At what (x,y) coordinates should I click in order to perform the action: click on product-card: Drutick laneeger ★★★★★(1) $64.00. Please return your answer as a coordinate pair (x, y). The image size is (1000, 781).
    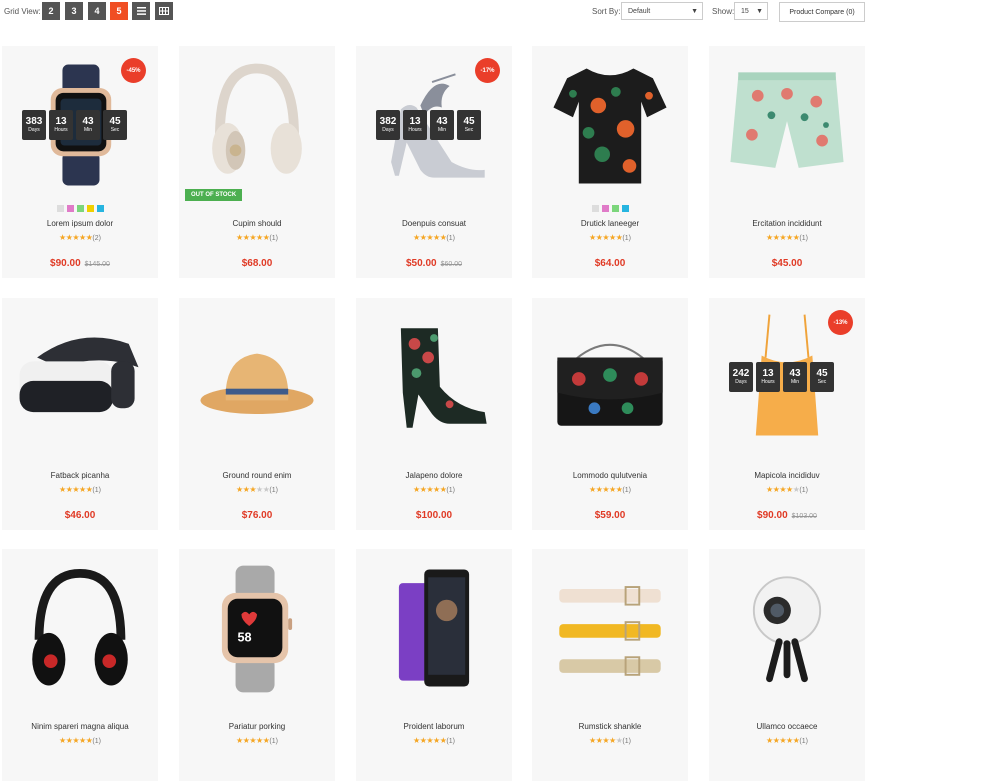
    Looking at the image, I should click on (610, 162).